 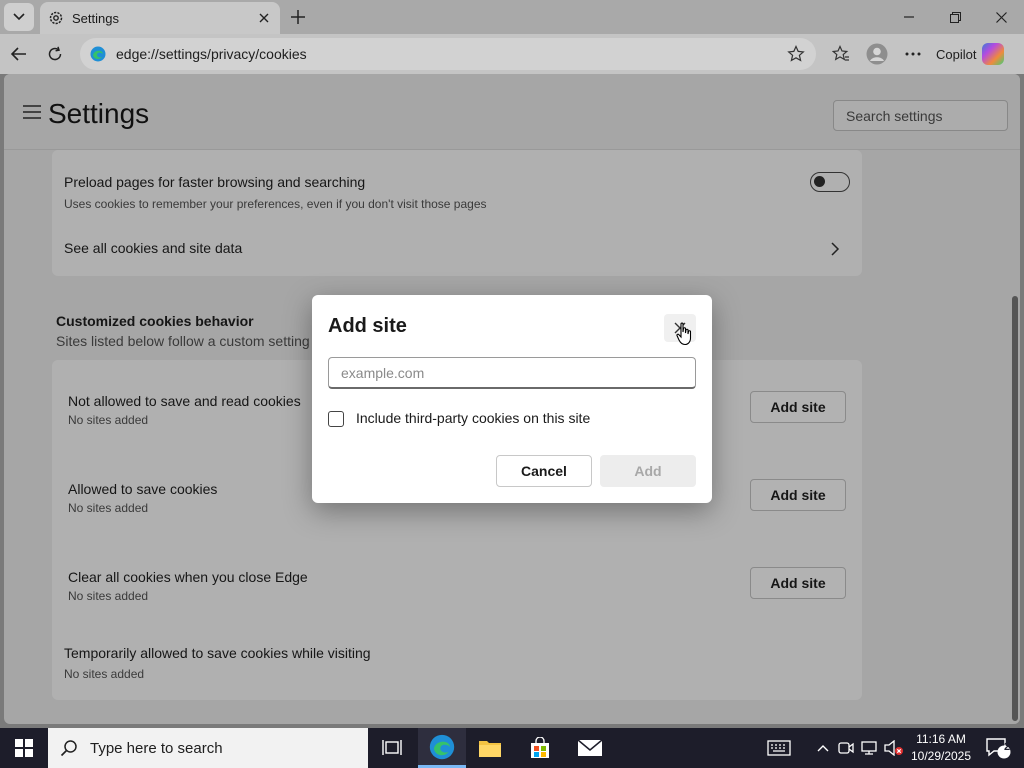 I want to click on restore-icon, so click(x=955, y=17).